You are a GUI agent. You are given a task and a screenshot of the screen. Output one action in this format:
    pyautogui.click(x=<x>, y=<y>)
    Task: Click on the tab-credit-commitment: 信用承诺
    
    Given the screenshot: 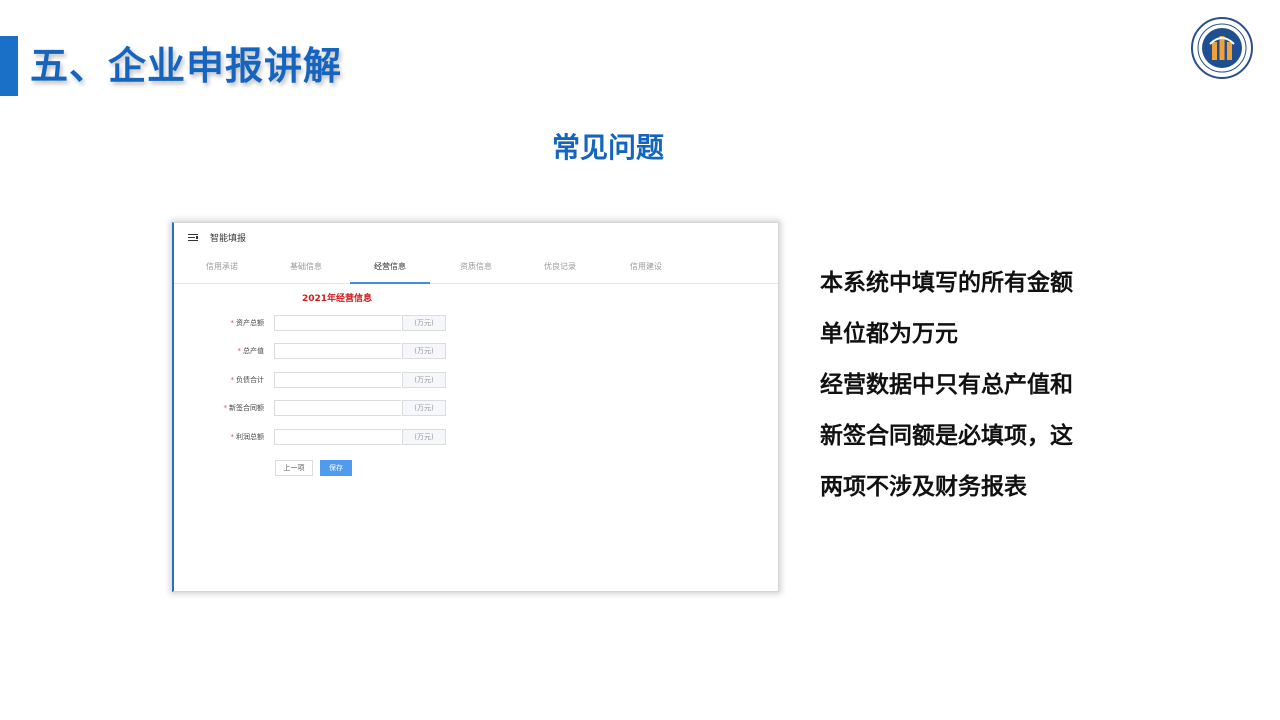 What is the action you would take?
    pyautogui.click(x=222, y=271)
    